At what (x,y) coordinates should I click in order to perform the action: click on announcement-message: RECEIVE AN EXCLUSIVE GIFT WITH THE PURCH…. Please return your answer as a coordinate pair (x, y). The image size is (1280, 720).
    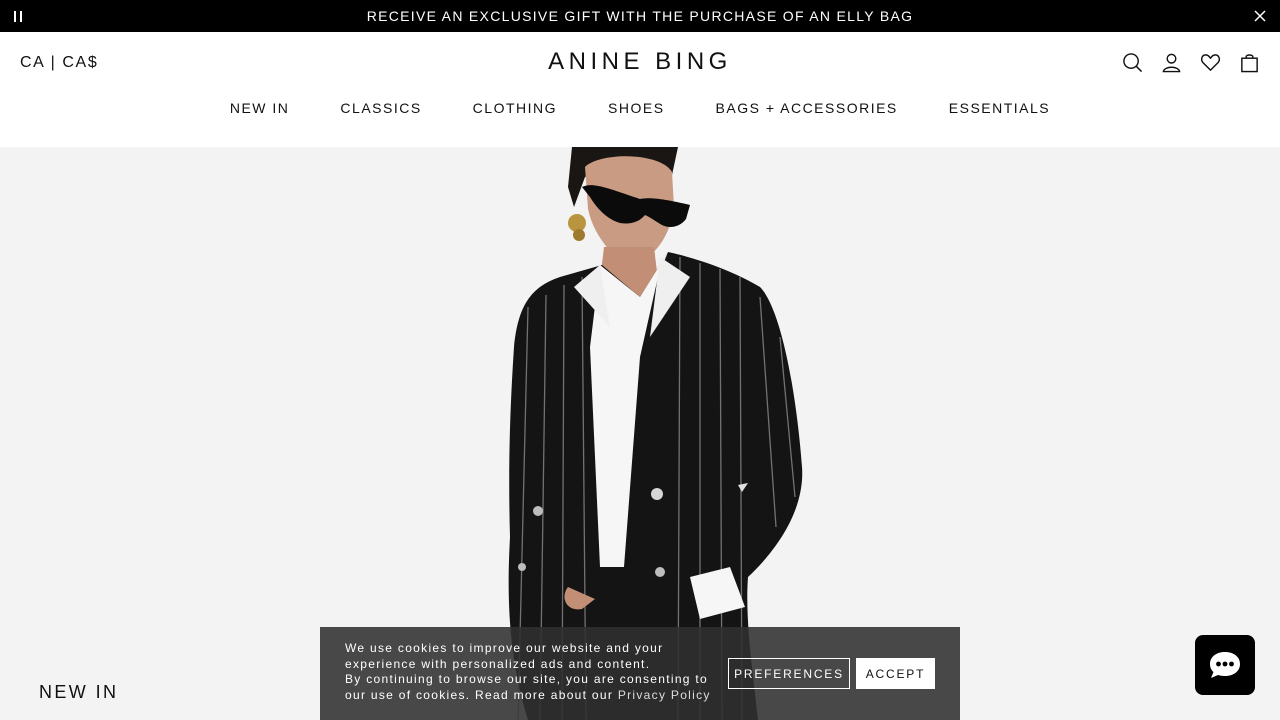
    Looking at the image, I should click on (640, 16).